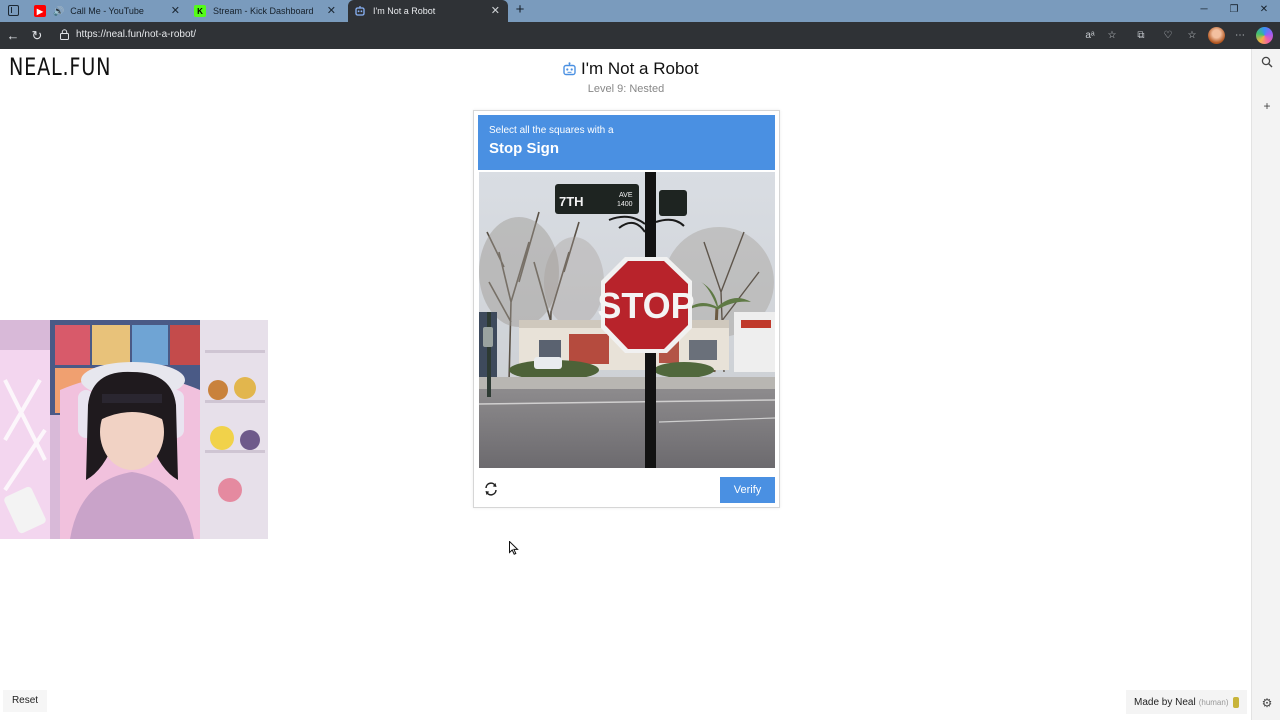  Describe the element at coordinates (1192, 36) in the screenshot. I see `favorites-icon: ☆` at that location.